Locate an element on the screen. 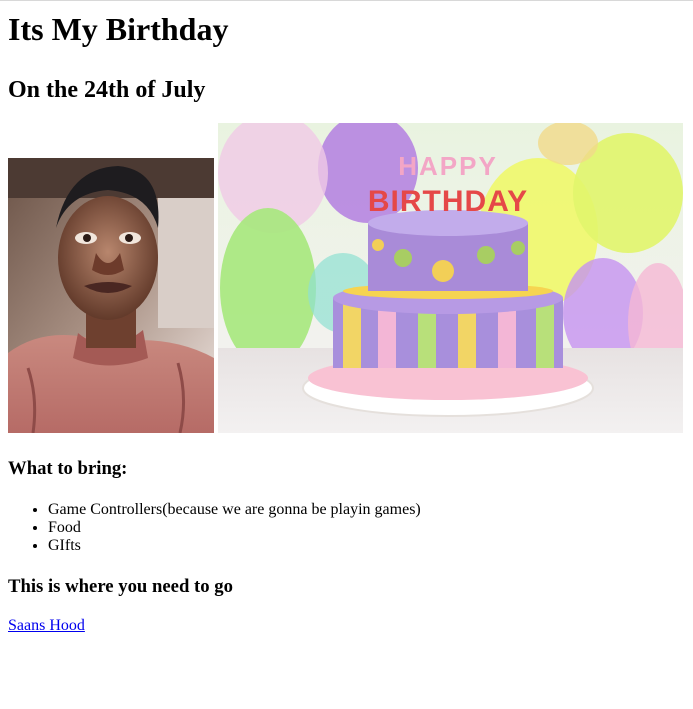 This screenshot has width=693, height=709. list-item: Food is located at coordinates (366, 528).